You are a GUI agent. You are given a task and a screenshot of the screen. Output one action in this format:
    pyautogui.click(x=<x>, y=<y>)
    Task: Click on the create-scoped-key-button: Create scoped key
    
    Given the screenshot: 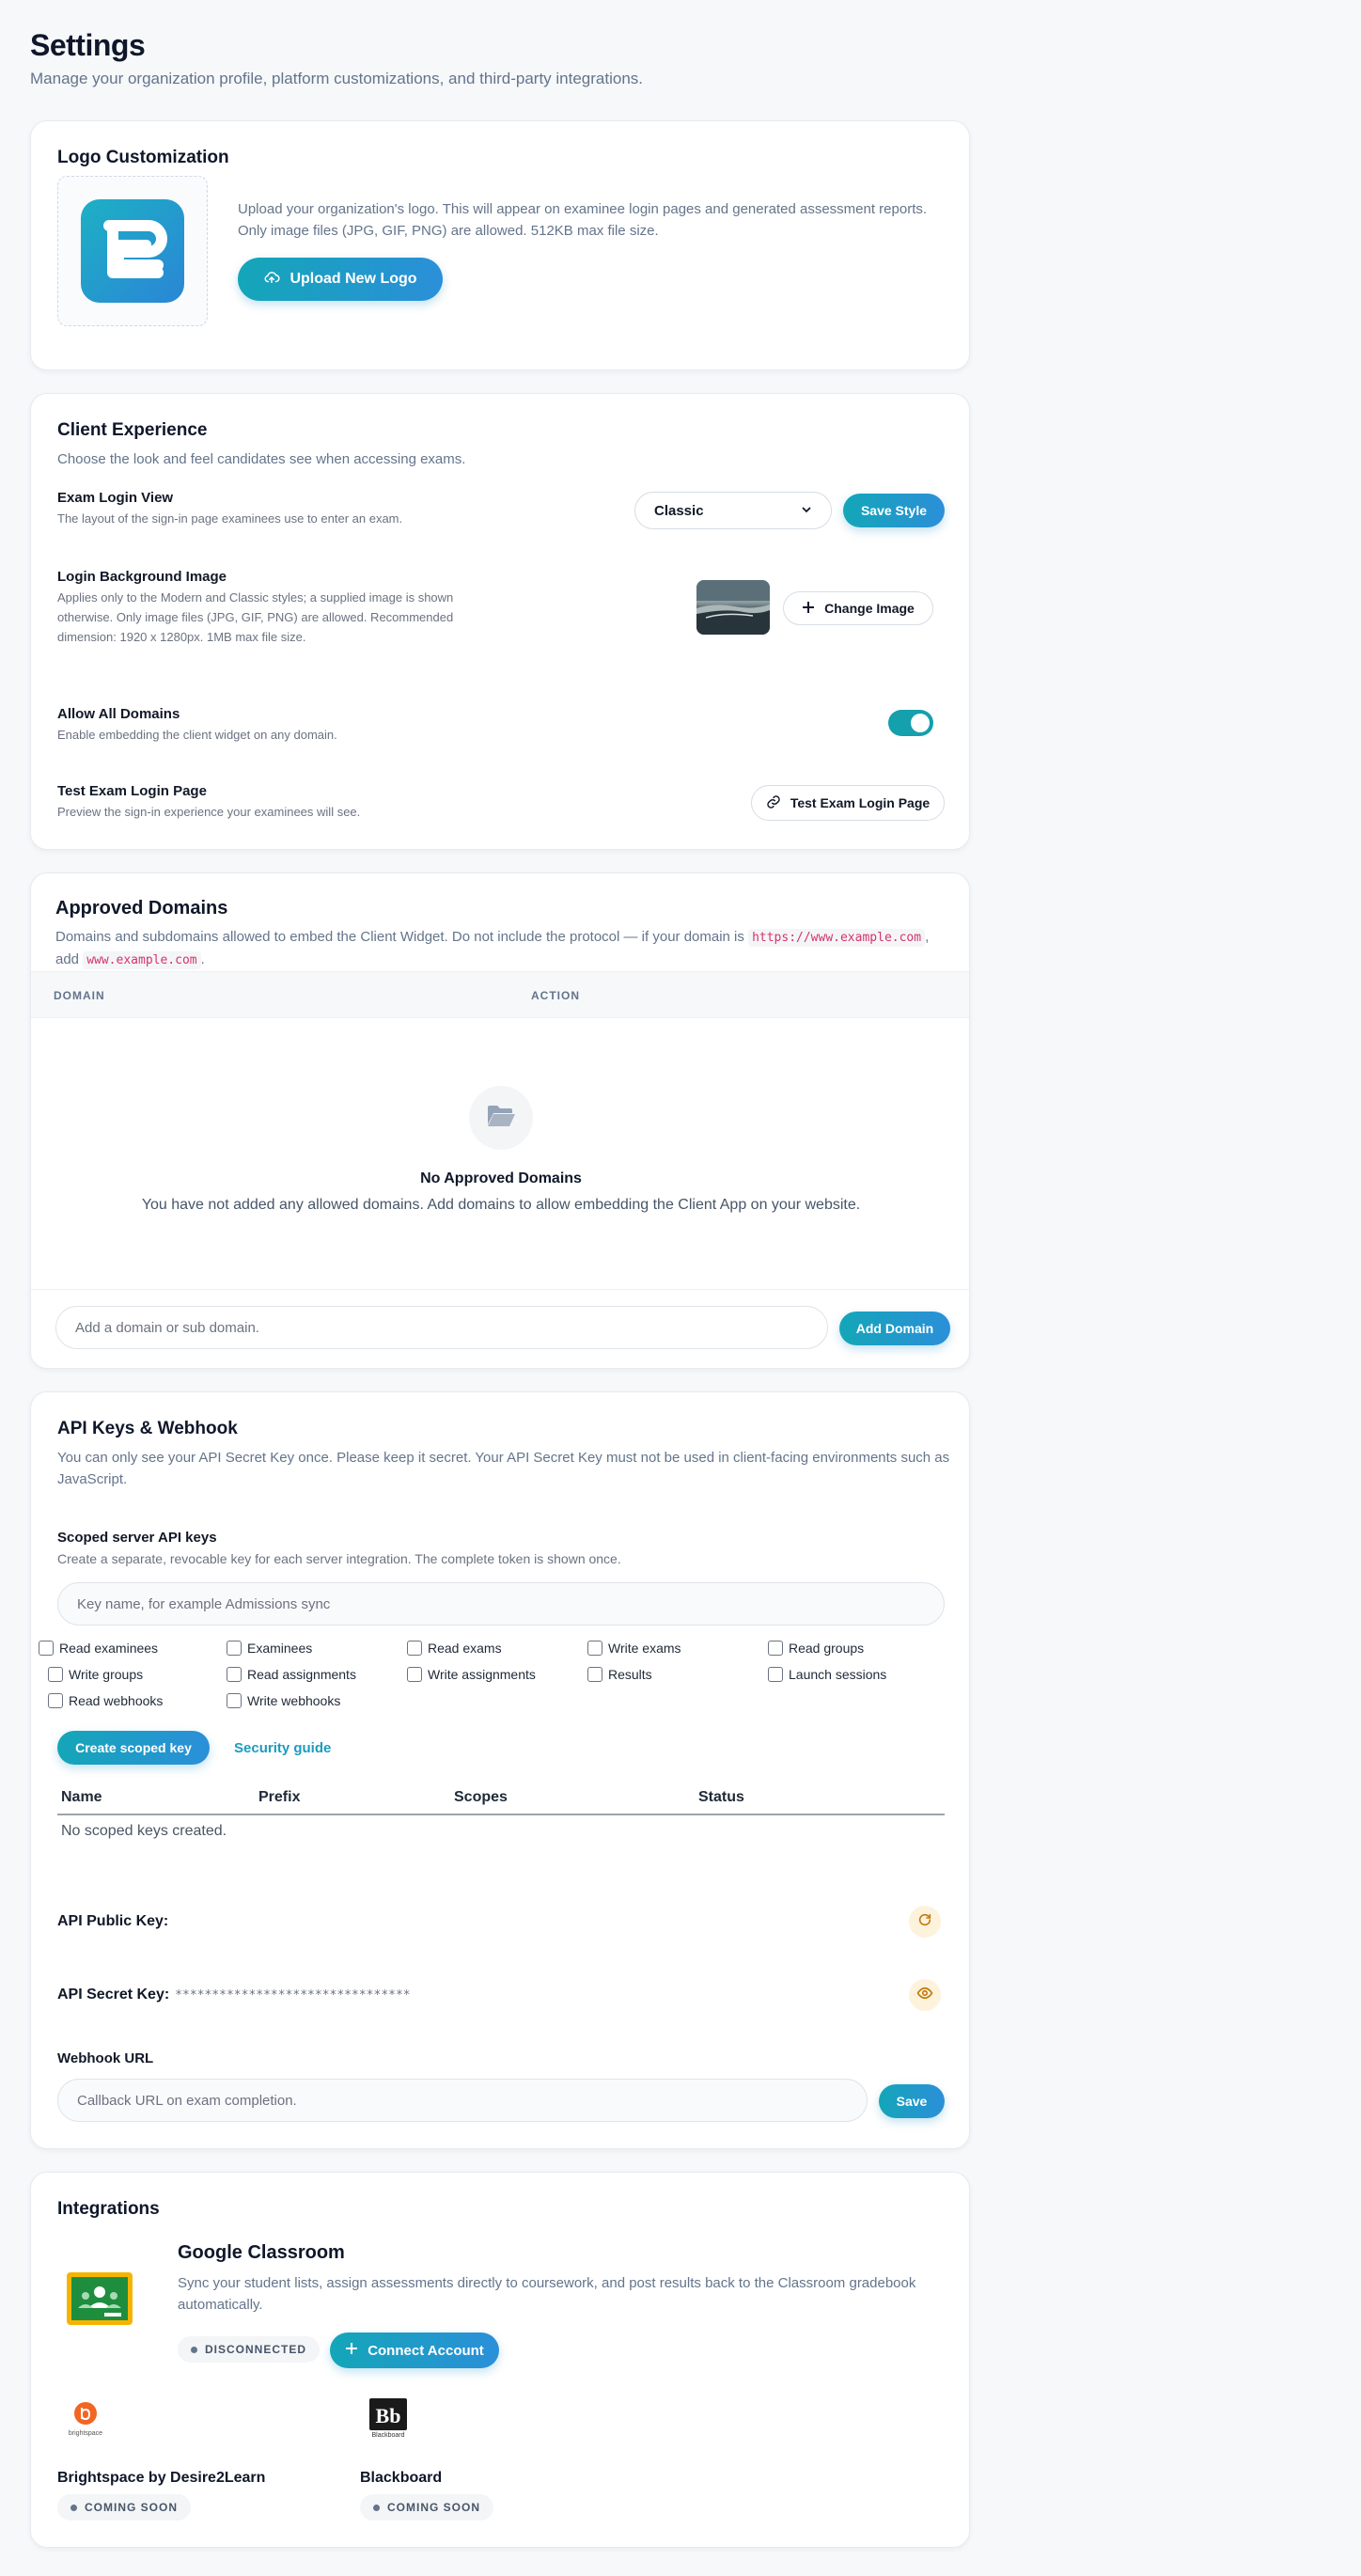 What is the action you would take?
    pyautogui.click(x=133, y=1748)
    